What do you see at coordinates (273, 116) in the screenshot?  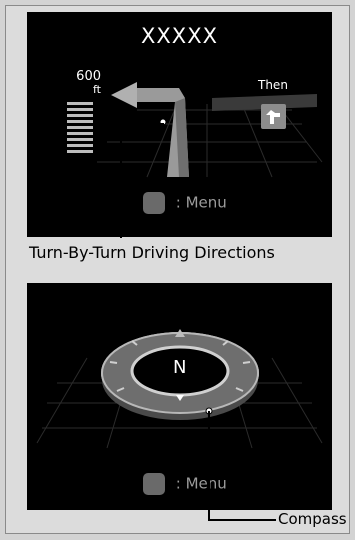 I see `next-turn-icon` at bounding box center [273, 116].